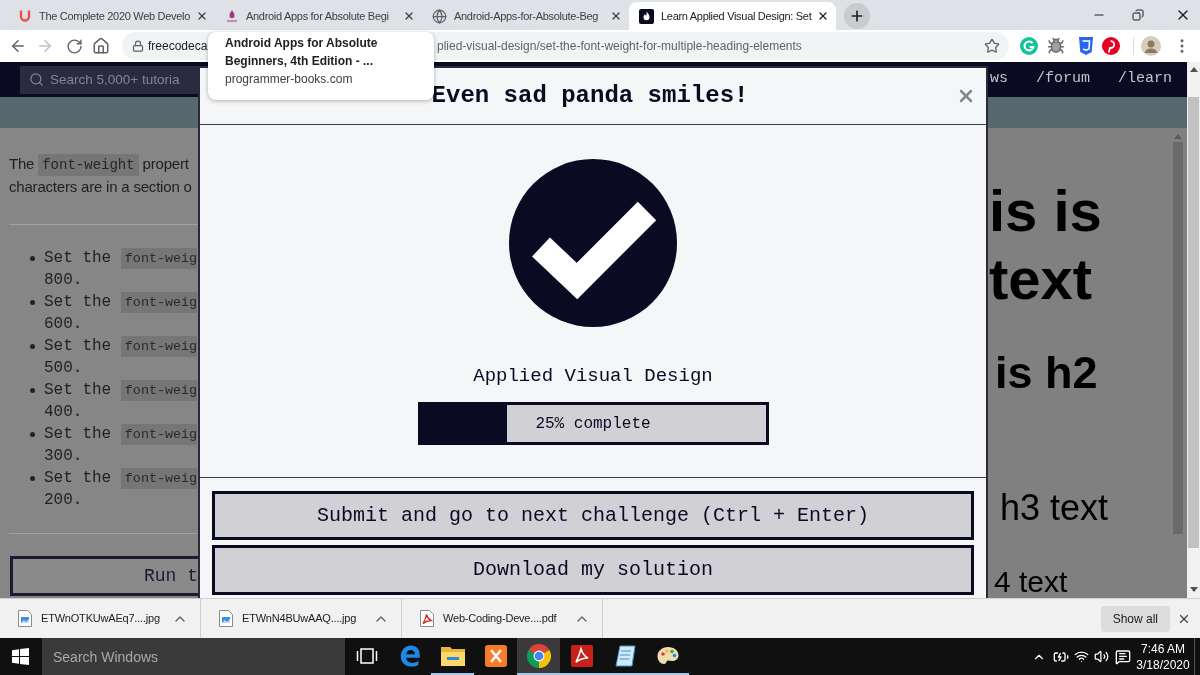 The width and height of the screenshot is (1200, 675). I want to click on scroll-up-icon, so click(1193, 69).